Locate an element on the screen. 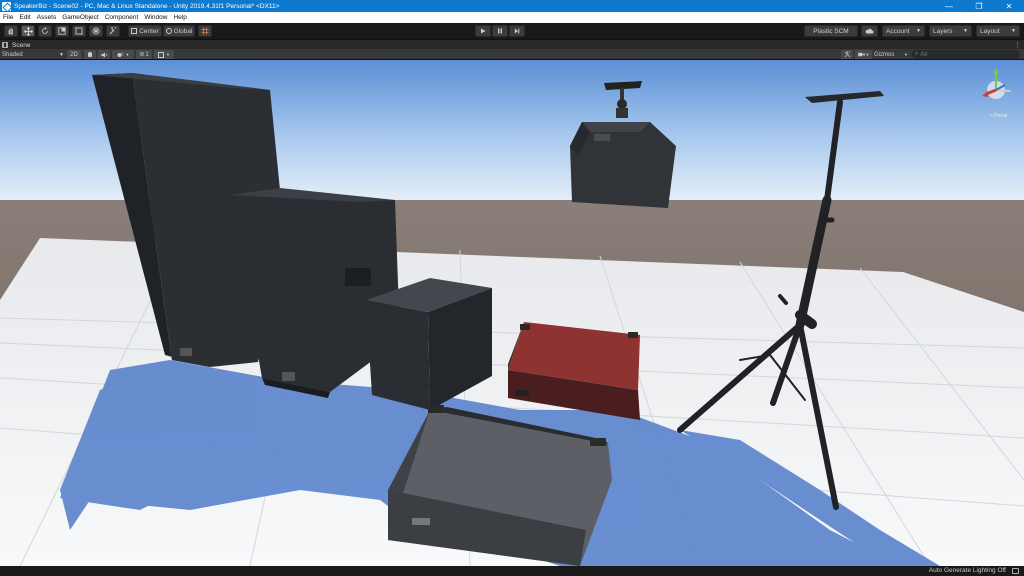 The width and height of the screenshot is (1024, 576). tools-icon is located at coordinates (847, 54).